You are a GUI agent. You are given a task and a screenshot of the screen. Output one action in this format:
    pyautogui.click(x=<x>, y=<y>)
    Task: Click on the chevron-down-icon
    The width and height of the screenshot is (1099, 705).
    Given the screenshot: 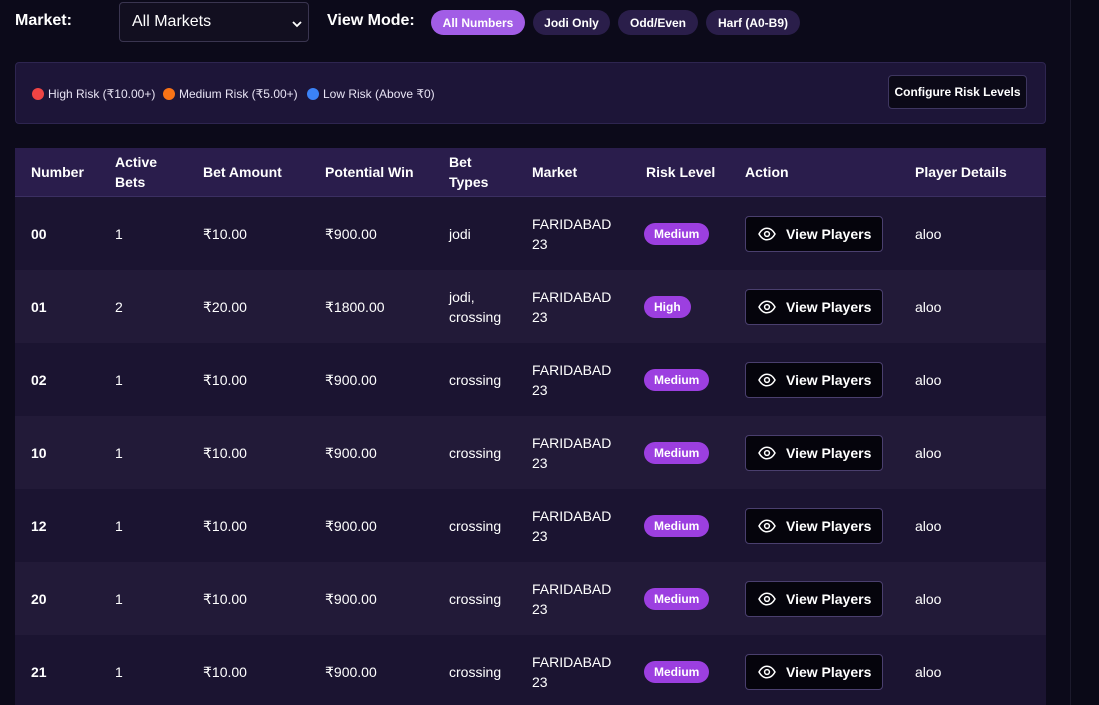 What is the action you would take?
    pyautogui.click(x=297, y=25)
    